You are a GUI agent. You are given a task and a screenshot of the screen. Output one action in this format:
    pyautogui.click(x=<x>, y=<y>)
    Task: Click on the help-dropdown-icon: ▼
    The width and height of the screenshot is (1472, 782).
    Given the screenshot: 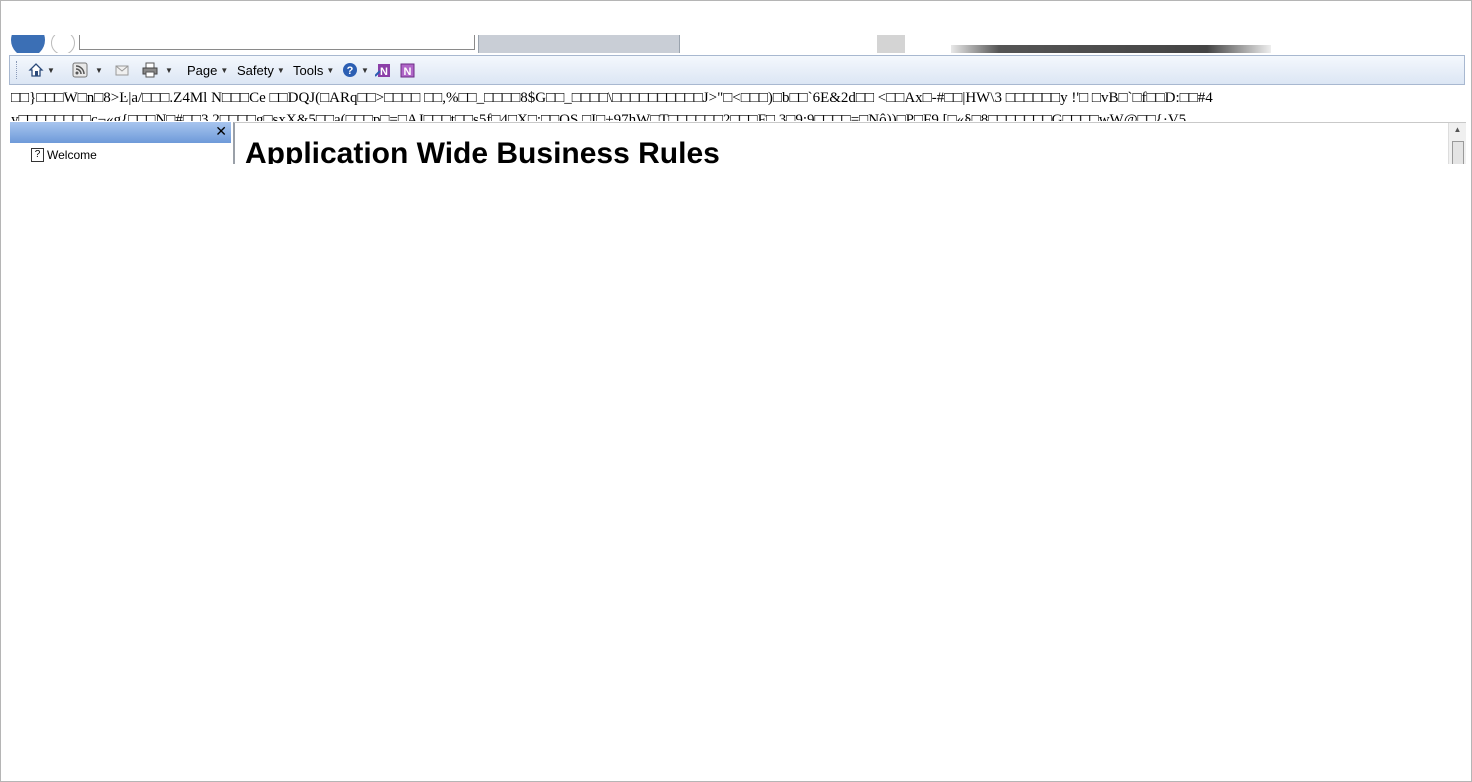 What is the action you would take?
    pyautogui.click(x=365, y=70)
    